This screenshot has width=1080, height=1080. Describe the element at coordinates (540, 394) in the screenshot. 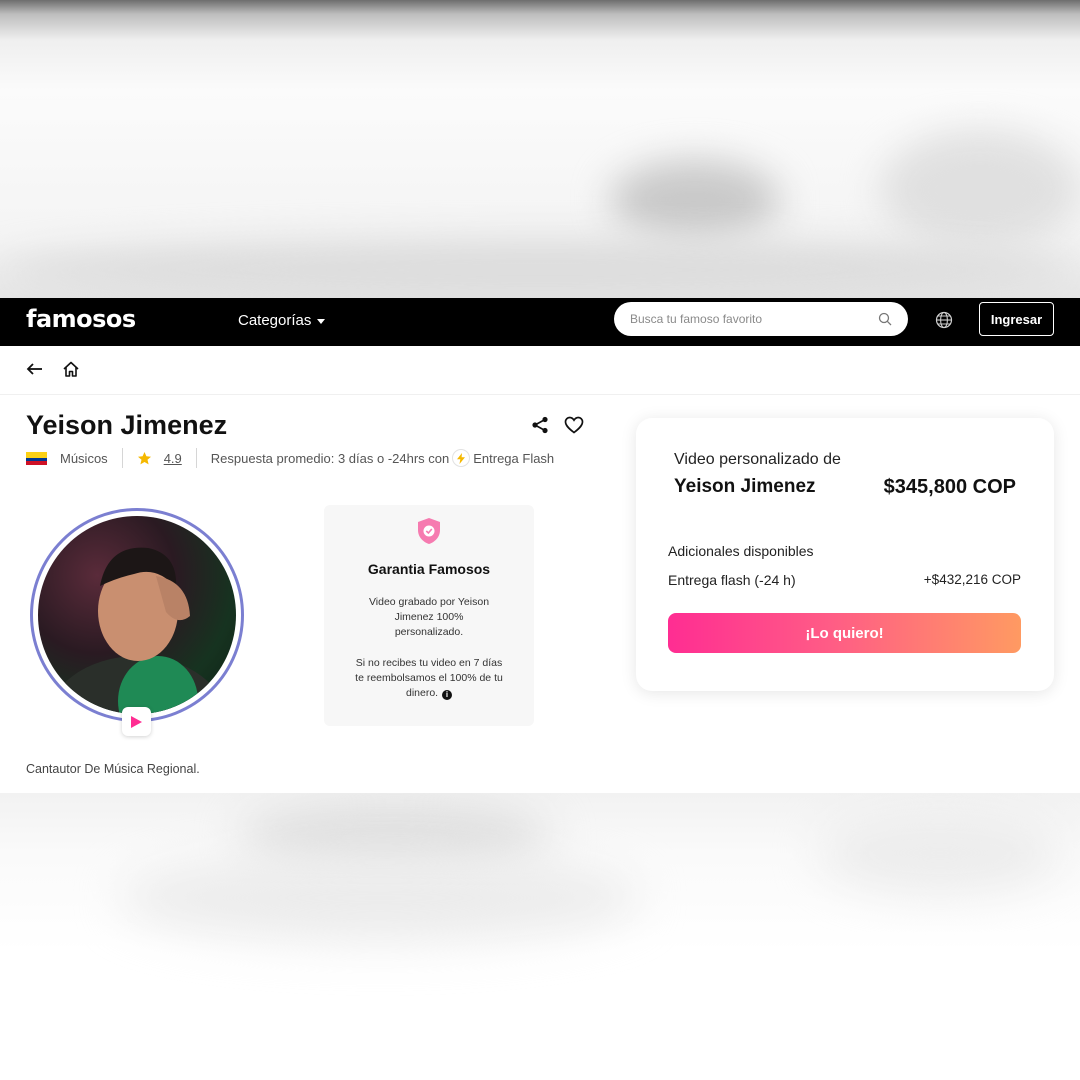

I see `divider` at that location.